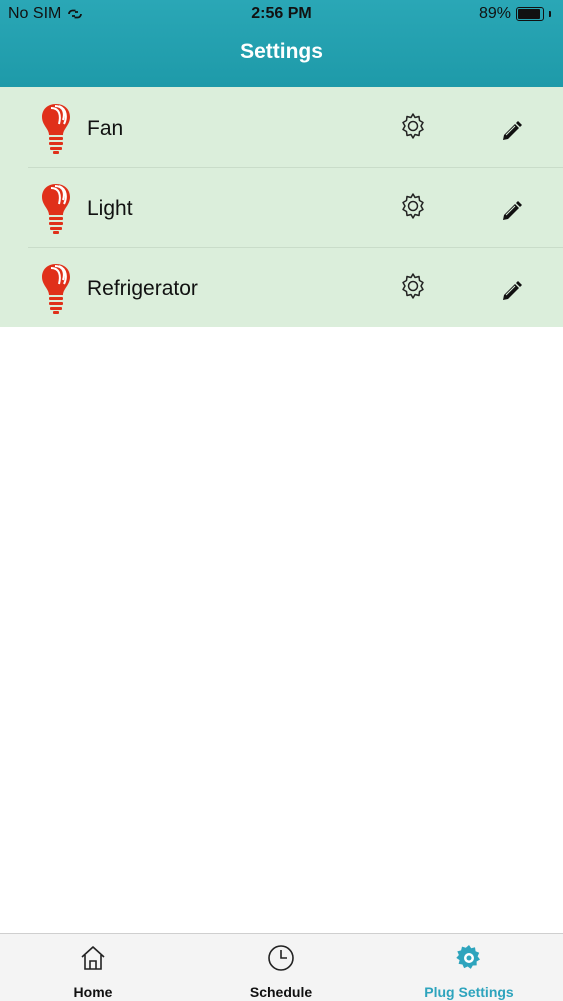  I want to click on clock-icon, so click(281, 958).